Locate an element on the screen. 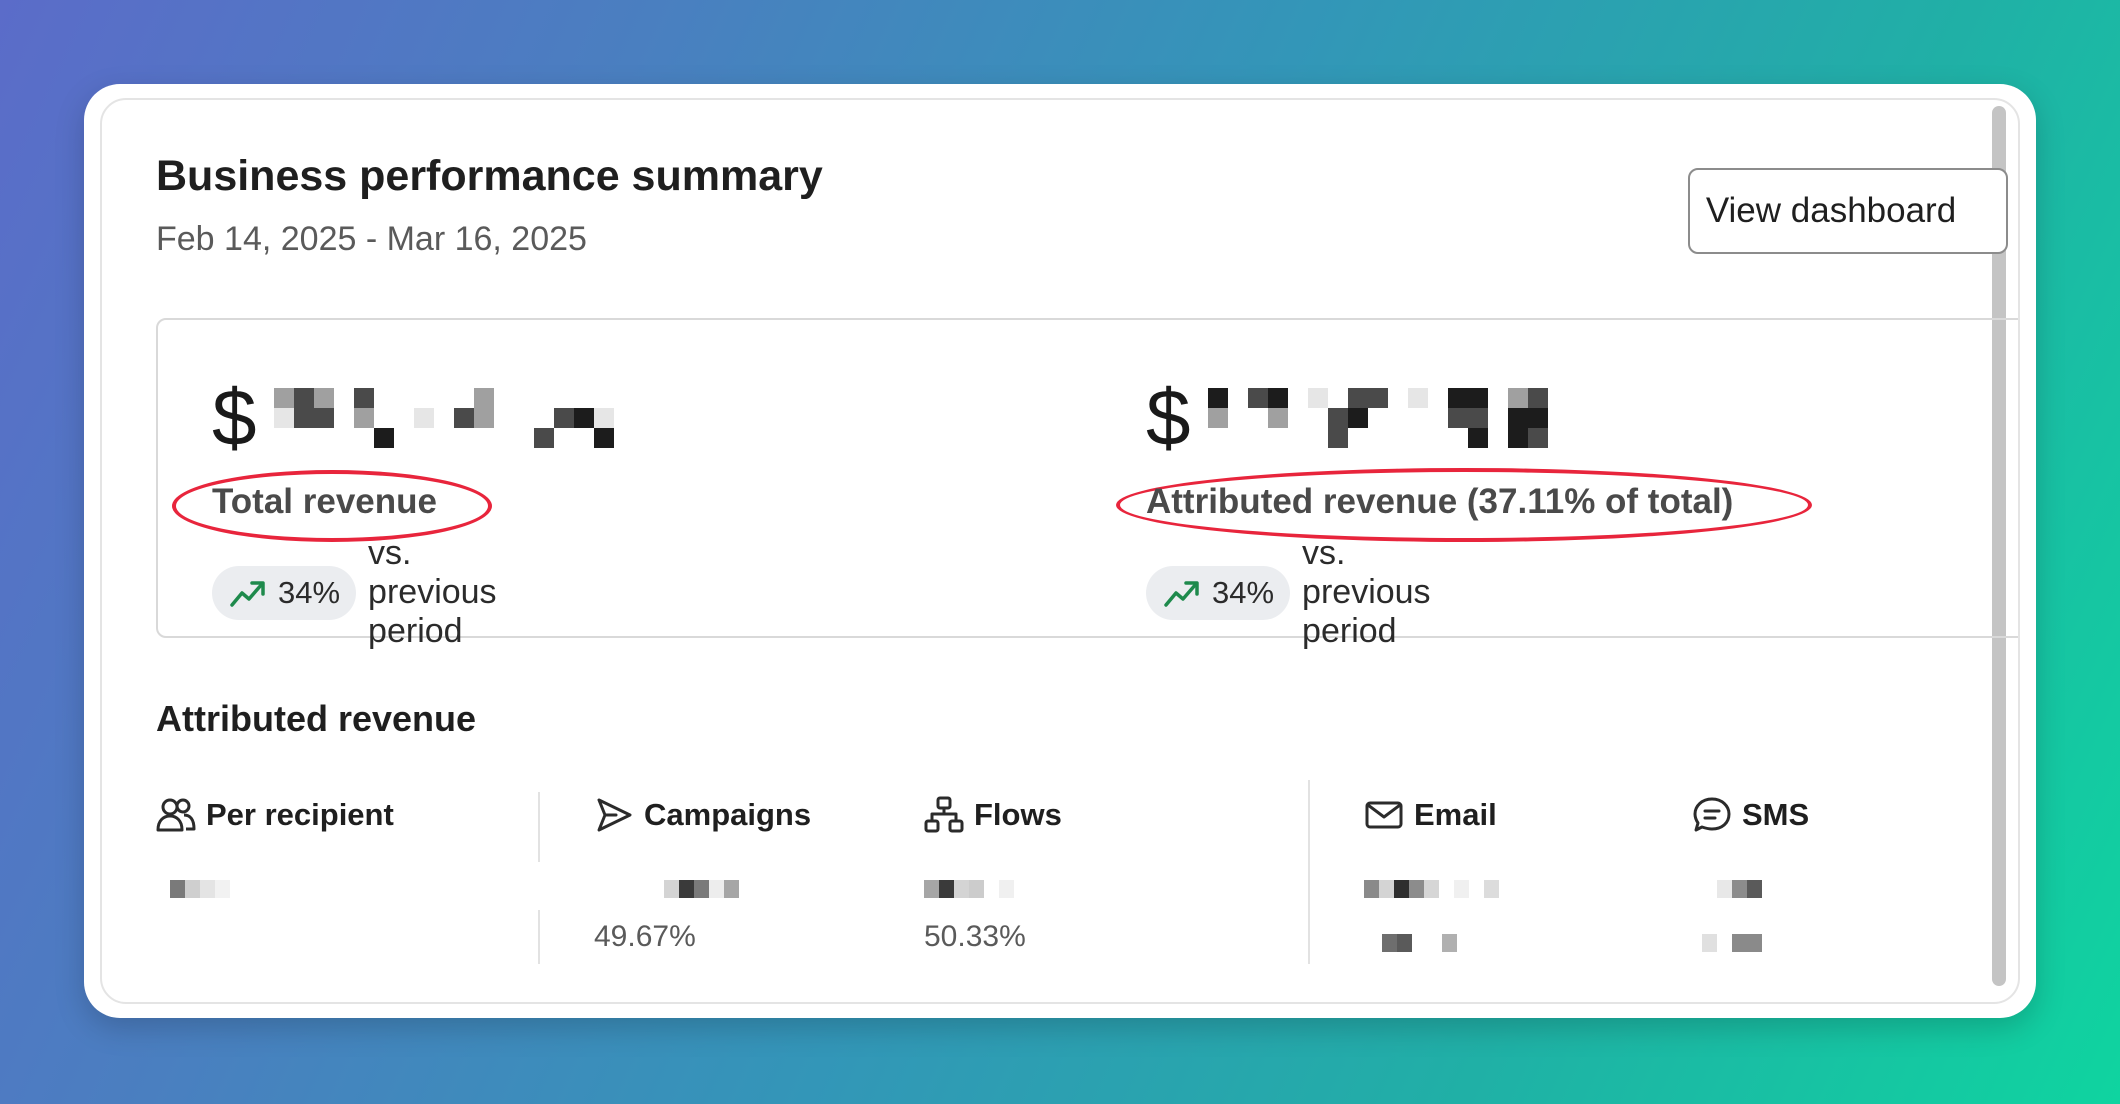  total-revenue-label: Total revenue is located at coordinates (324, 501).